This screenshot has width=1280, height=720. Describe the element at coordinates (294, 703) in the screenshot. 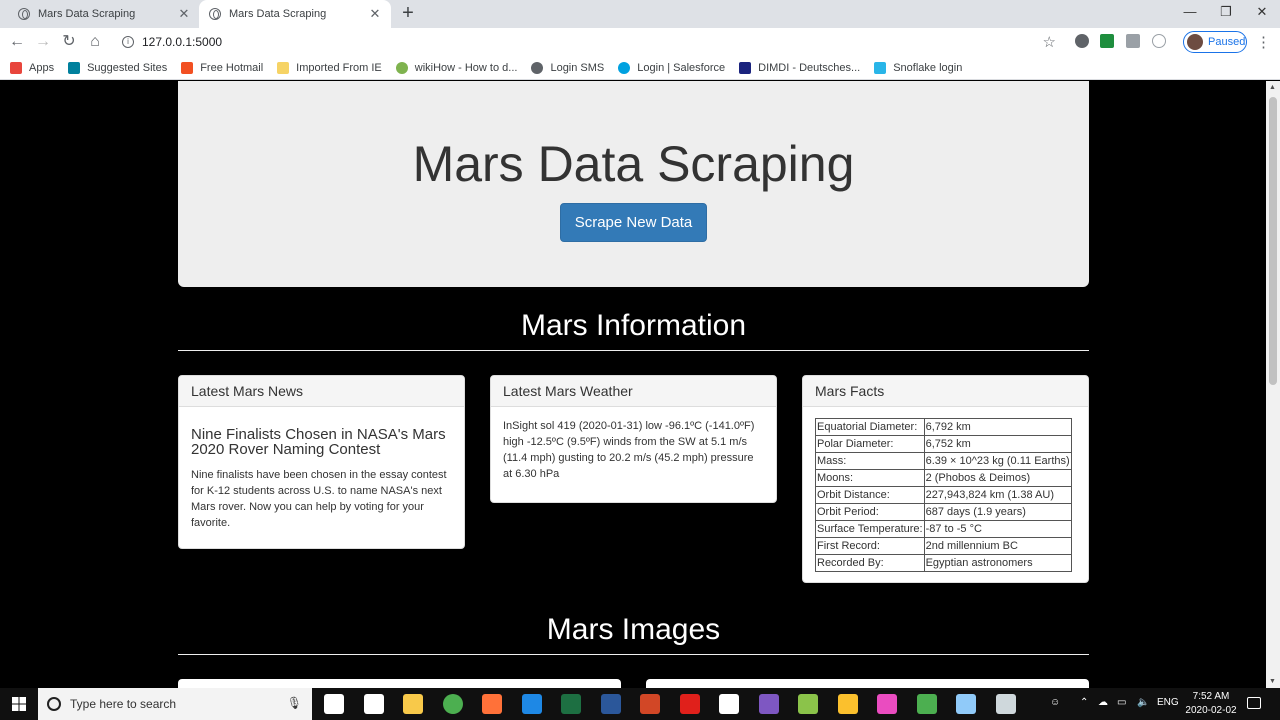

I see `microphone-icon: 🎙` at that location.